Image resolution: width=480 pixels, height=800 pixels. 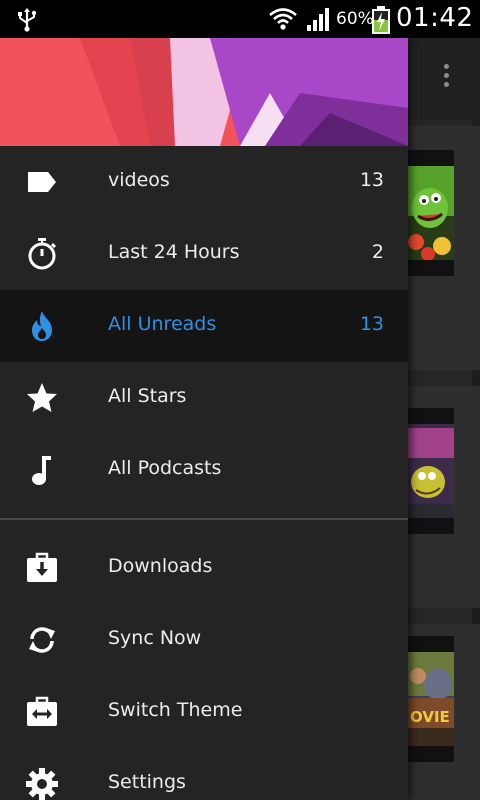 I want to click on gear-icon, so click(x=42, y=783).